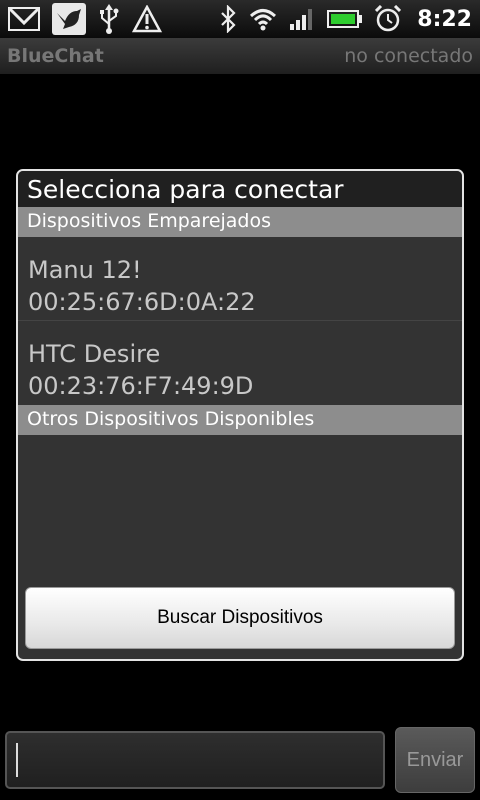  I want to click on device-item: HTC Desire 00:23:76:F7:49:9D, so click(240, 363).